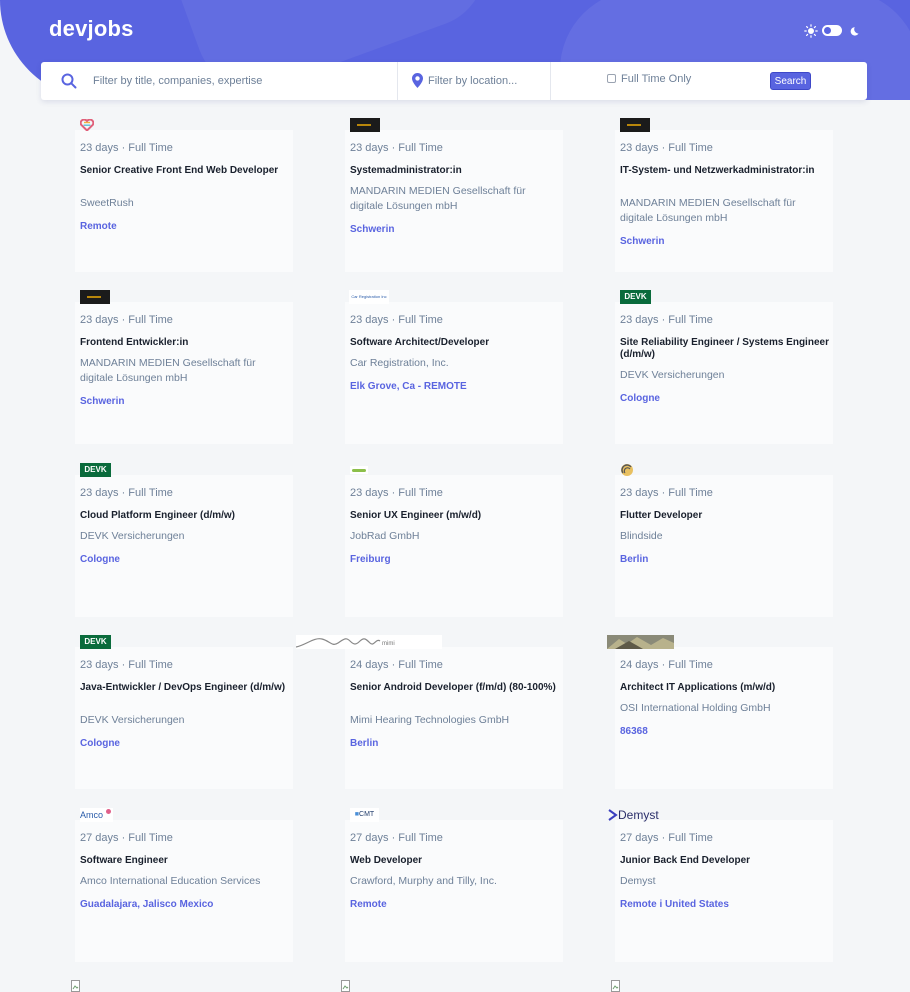 This screenshot has width=910, height=992. Describe the element at coordinates (397, 81) in the screenshot. I see `divider` at that location.